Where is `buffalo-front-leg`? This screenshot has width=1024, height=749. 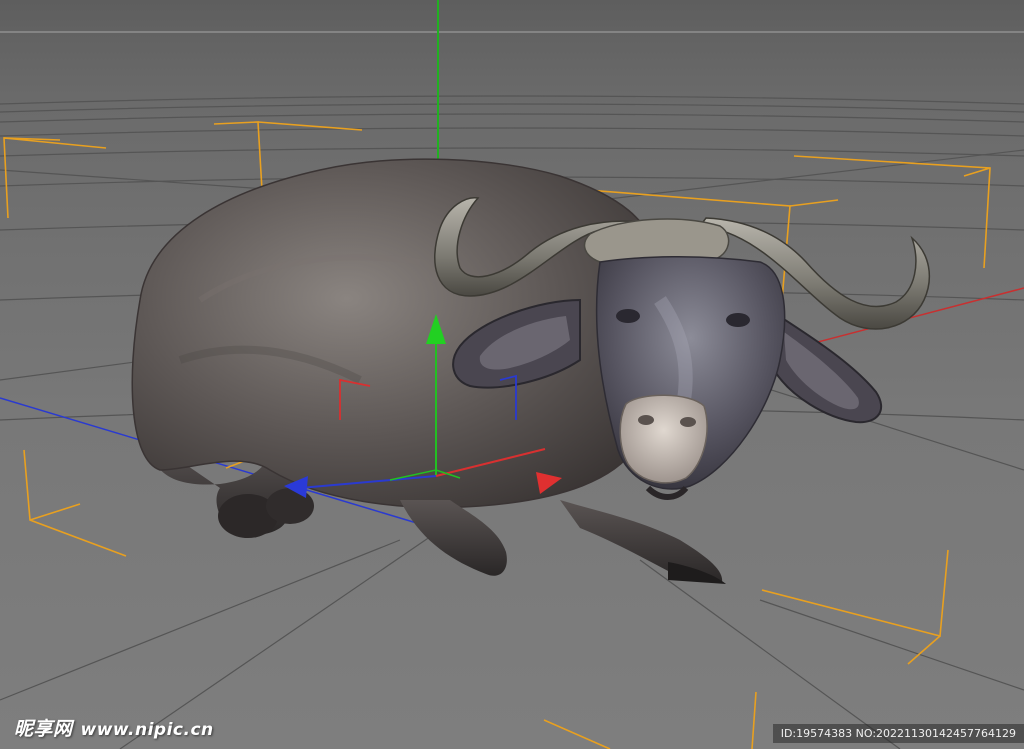 buffalo-front-leg is located at coordinates (563, 542).